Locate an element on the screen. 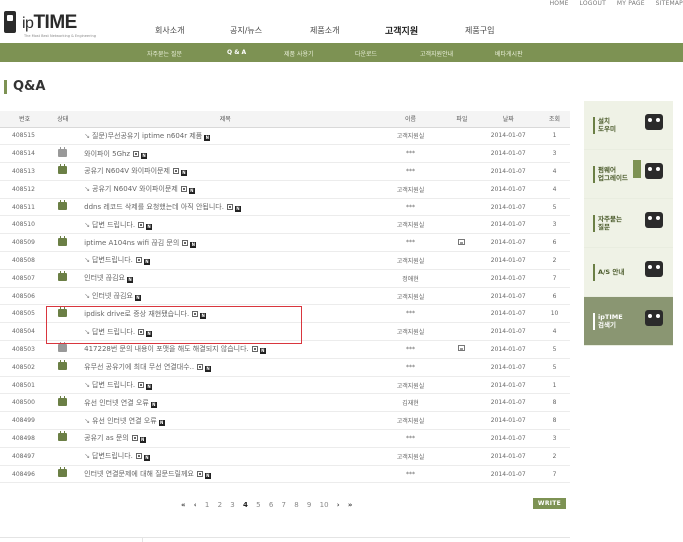 The width and height of the screenshot is (683, 542). row-views: 3 is located at coordinates (554, 225).